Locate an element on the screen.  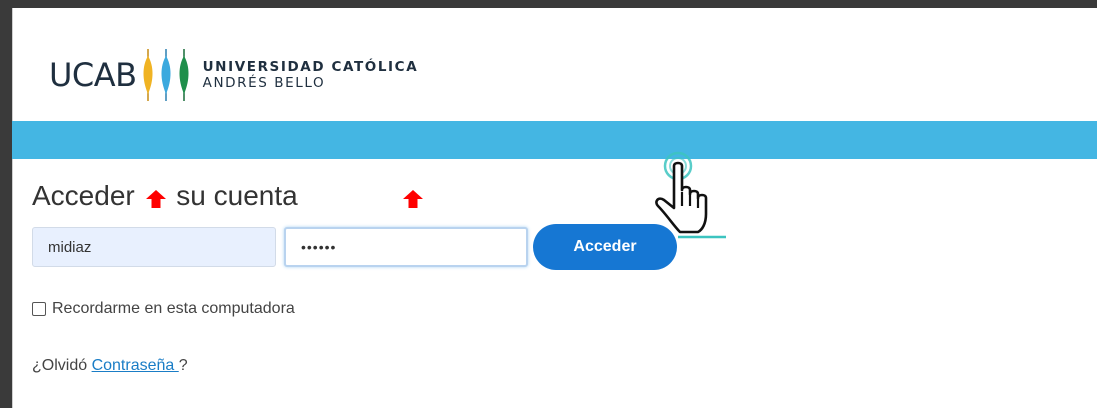
heading-part2: su cuenta is located at coordinates (237, 195).